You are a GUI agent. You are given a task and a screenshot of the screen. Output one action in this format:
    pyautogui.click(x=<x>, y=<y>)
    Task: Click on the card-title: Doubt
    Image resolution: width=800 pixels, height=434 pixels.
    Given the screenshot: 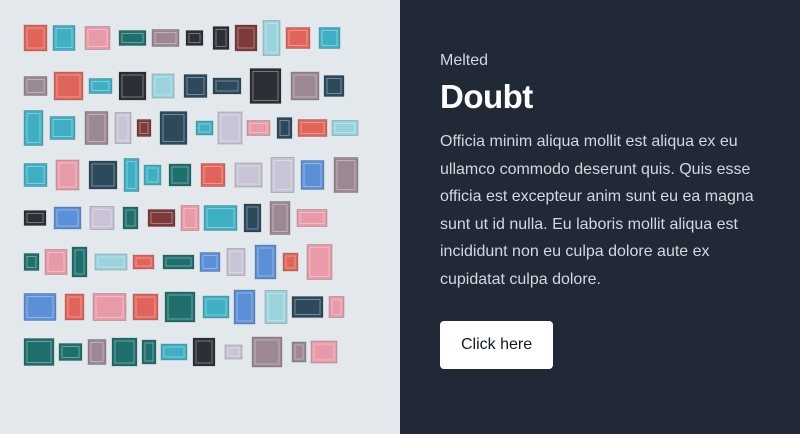 What is the action you would take?
    pyautogui.click(x=486, y=96)
    